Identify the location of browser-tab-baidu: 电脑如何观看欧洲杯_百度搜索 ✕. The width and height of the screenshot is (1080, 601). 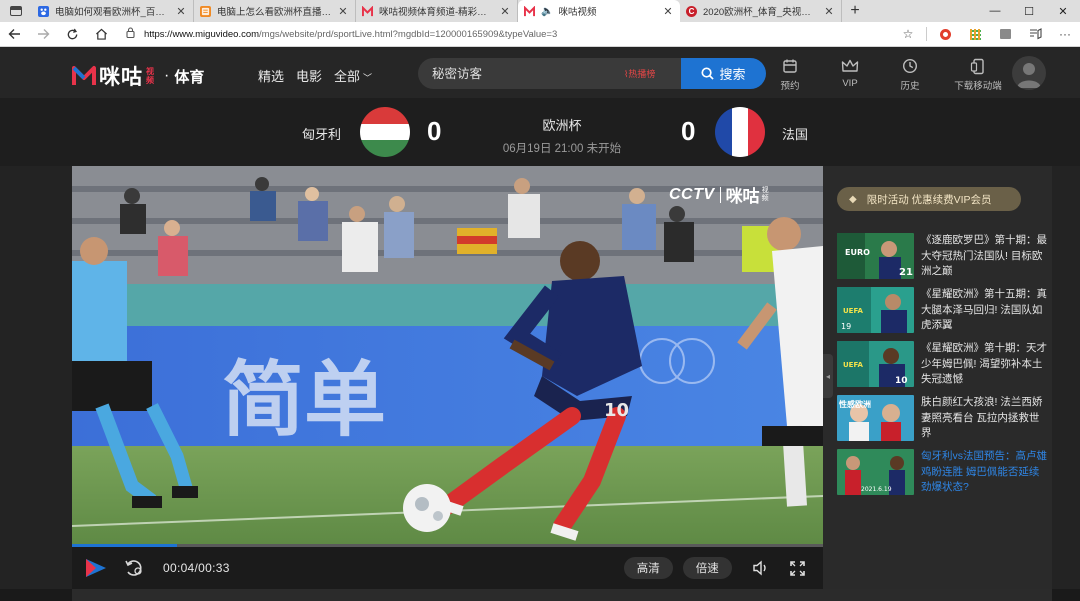
(113, 11).